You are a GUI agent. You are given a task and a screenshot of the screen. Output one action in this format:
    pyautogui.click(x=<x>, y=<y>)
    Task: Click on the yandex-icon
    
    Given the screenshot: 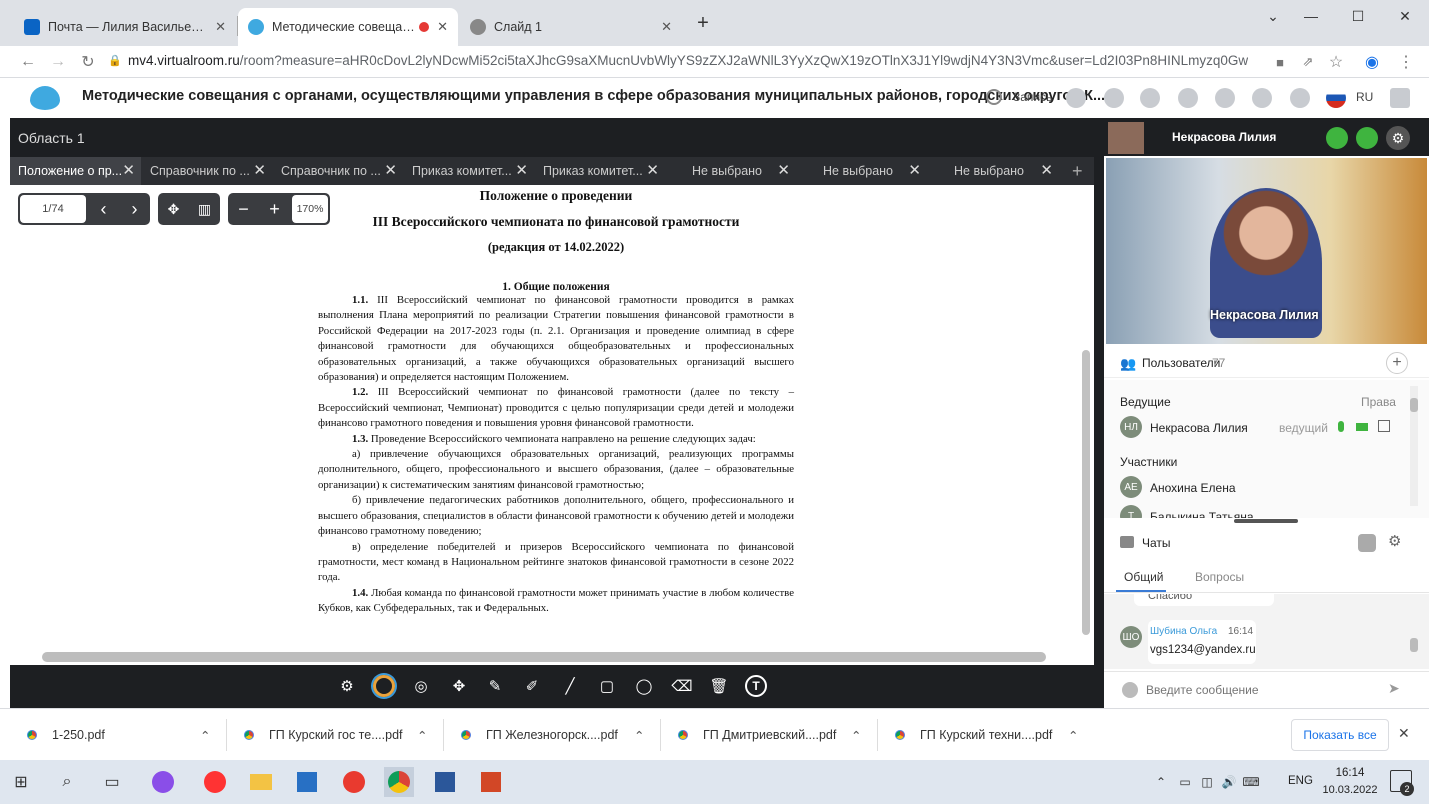 What is the action you would take?
    pyautogui.click(x=215, y=782)
    